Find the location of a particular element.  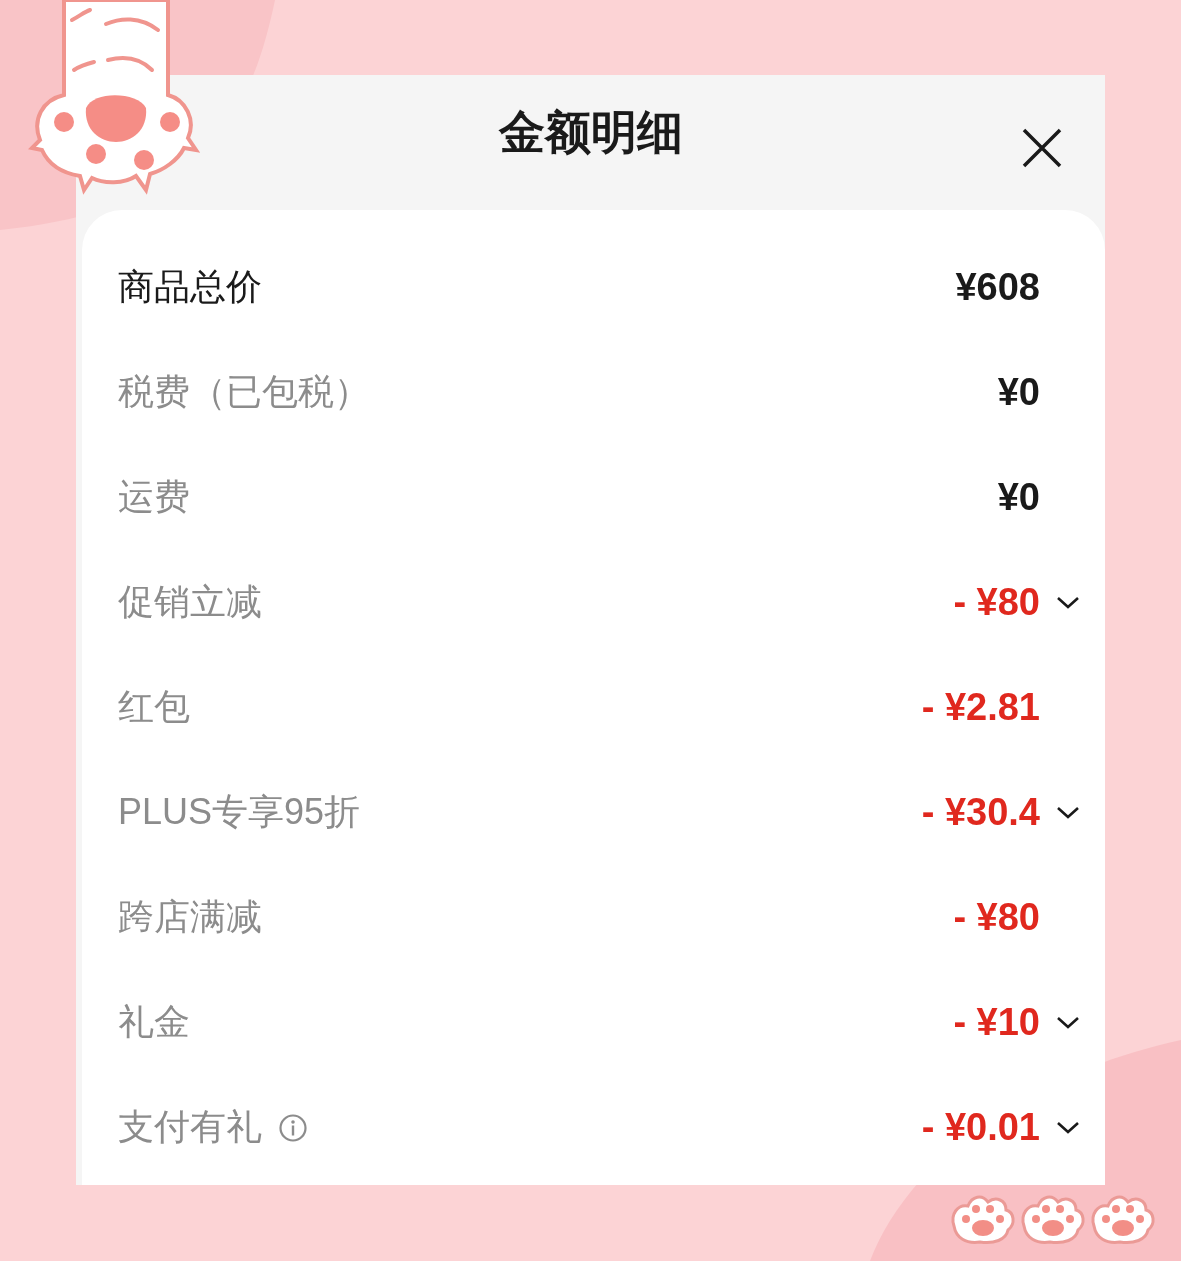

close-icon is located at coordinates (1042, 148).